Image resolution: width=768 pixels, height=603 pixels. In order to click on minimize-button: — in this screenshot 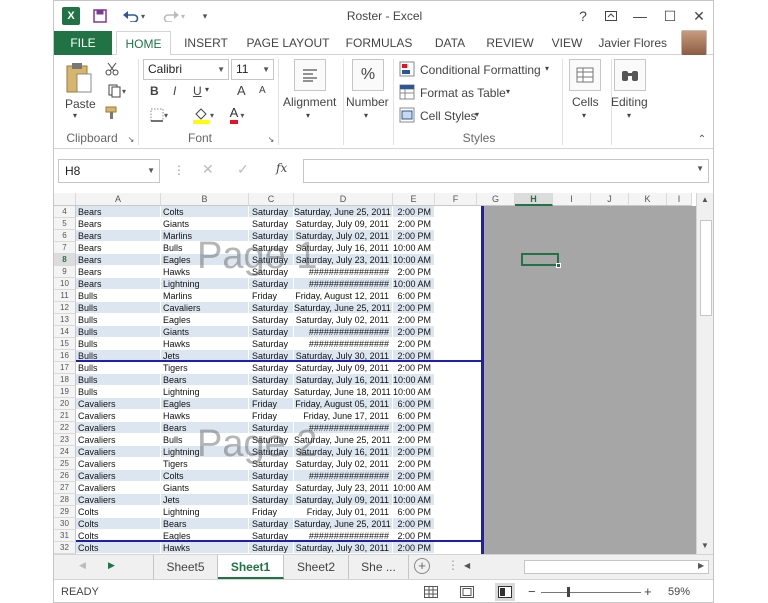, I will do `click(640, 16)`.